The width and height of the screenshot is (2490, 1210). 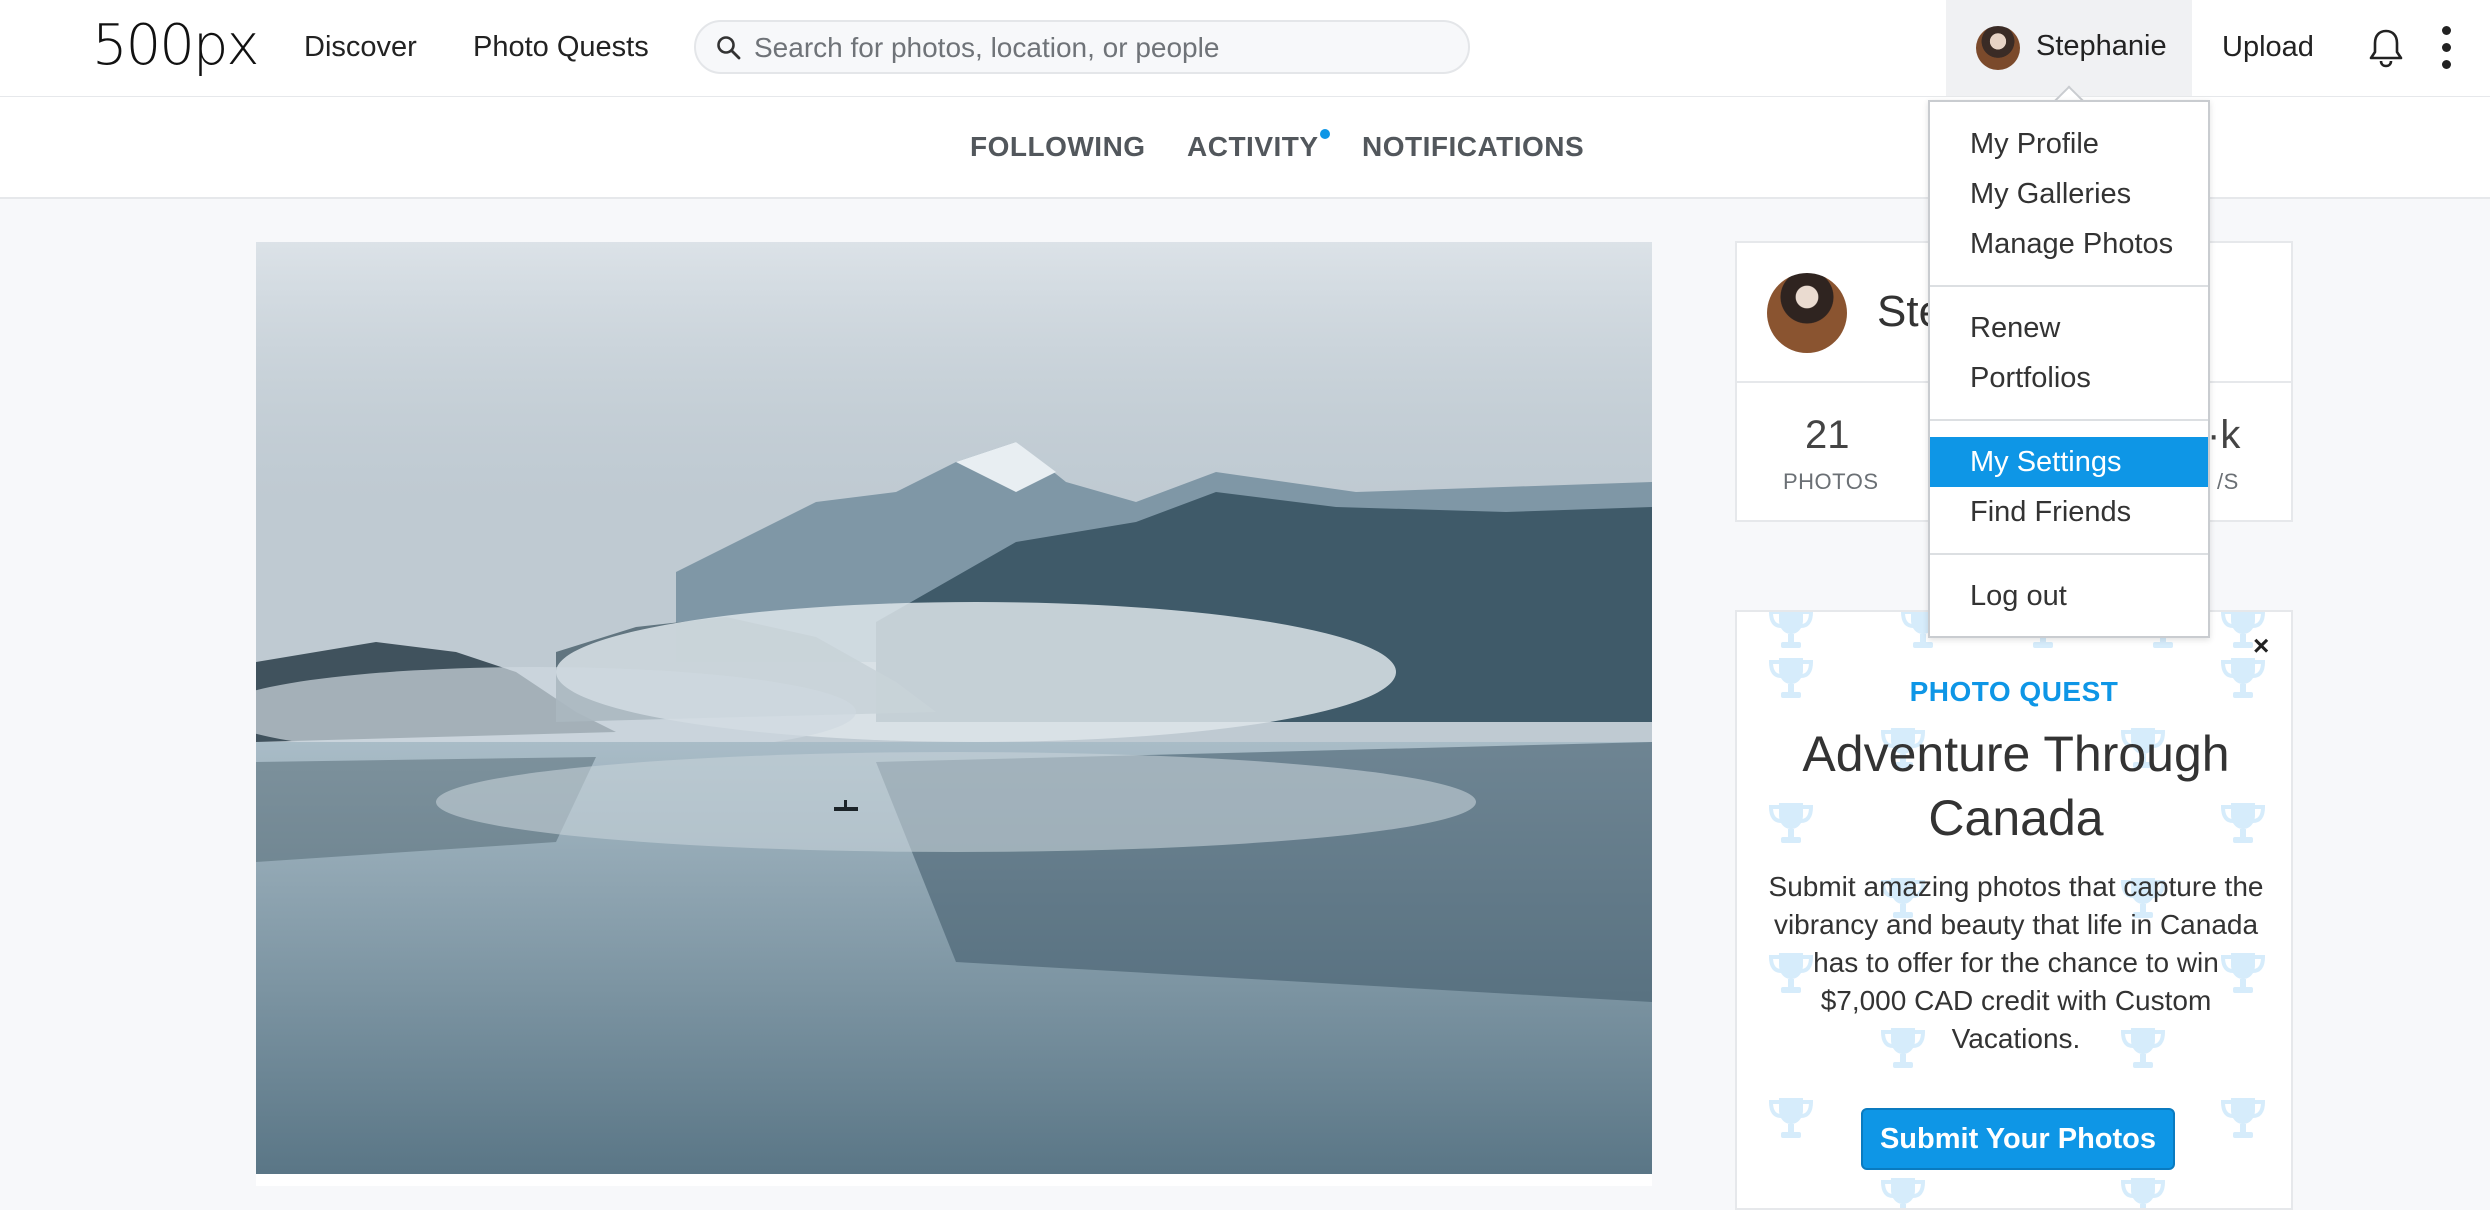 I want to click on views-label: /S, so click(x=2228, y=481).